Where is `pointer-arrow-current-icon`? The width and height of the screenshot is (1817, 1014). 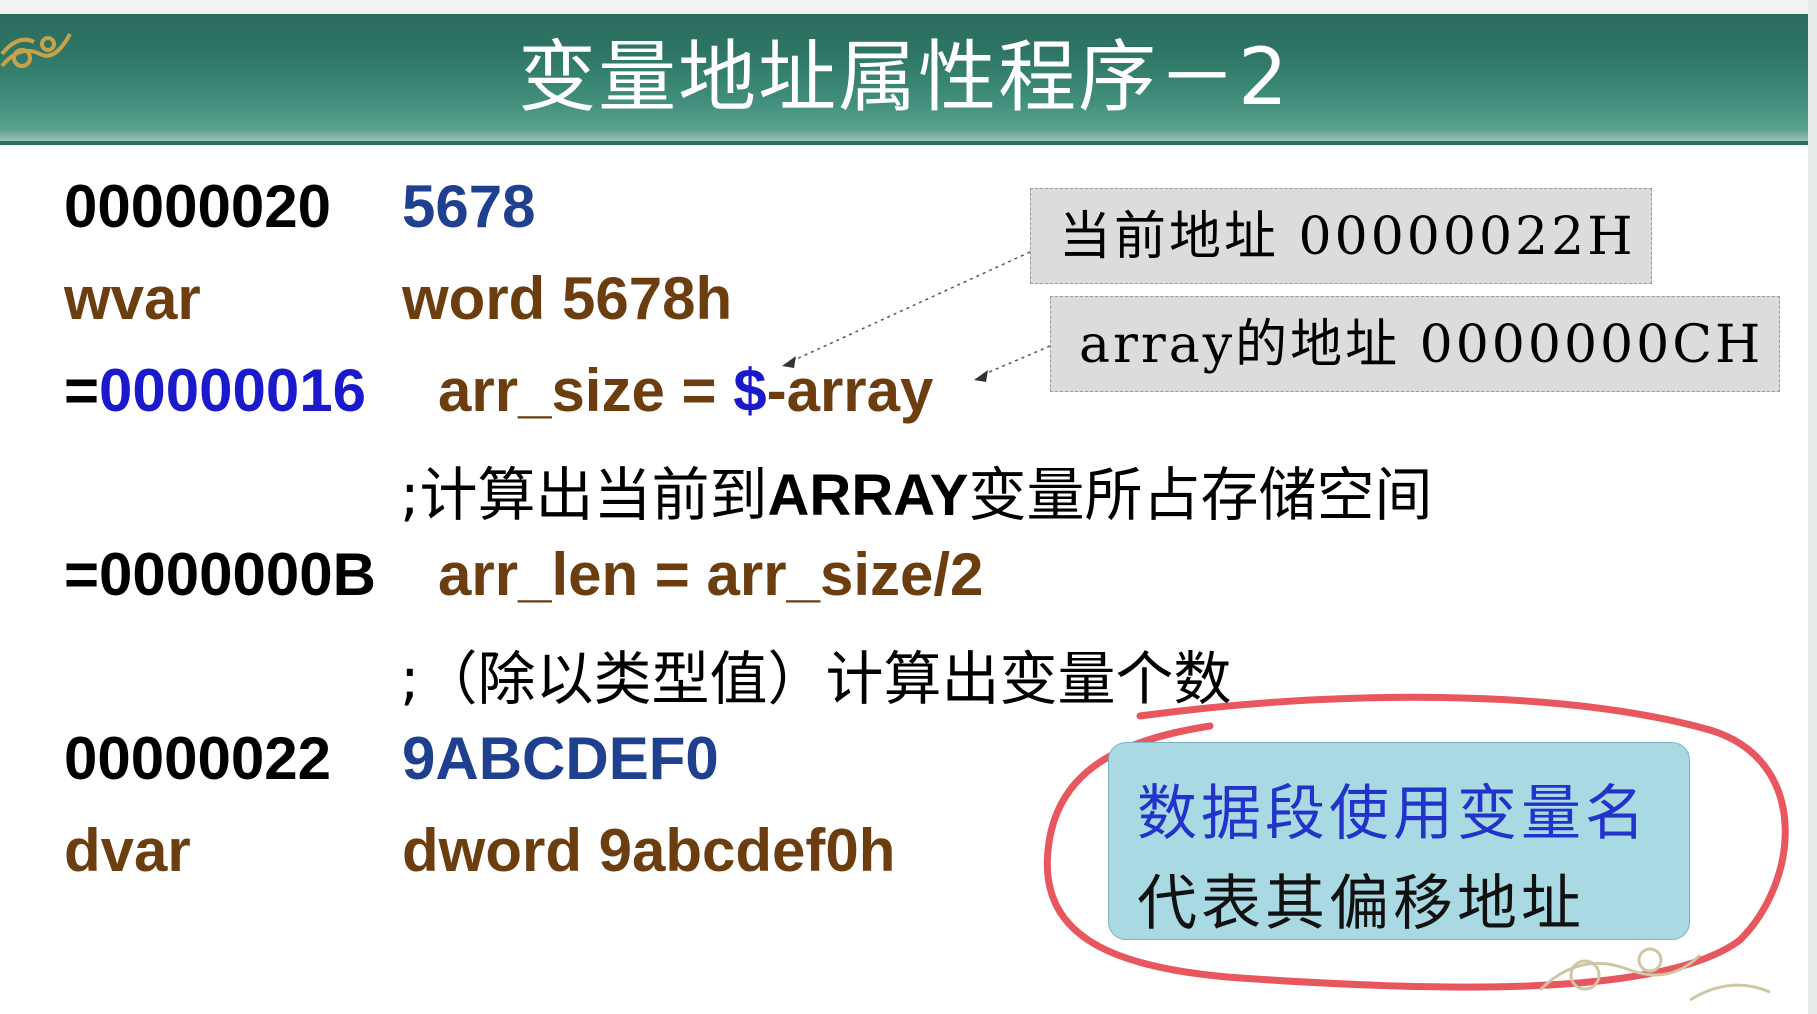 pointer-arrow-current-icon is located at coordinates (789, 362).